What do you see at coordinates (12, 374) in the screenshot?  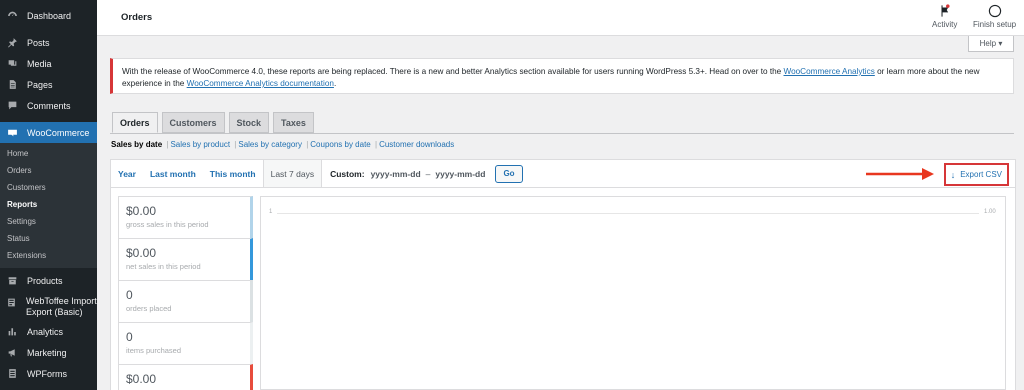 I see `form-icon` at bounding box center [12, 374].